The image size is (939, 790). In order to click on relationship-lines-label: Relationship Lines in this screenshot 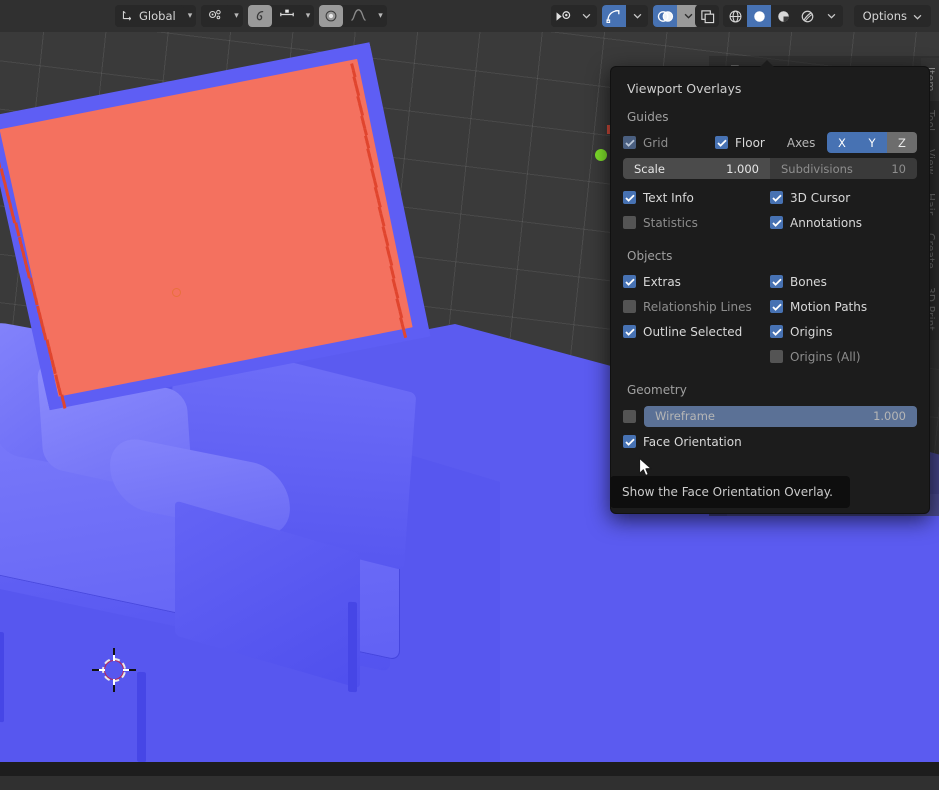, I will do `click(697, 306)`.